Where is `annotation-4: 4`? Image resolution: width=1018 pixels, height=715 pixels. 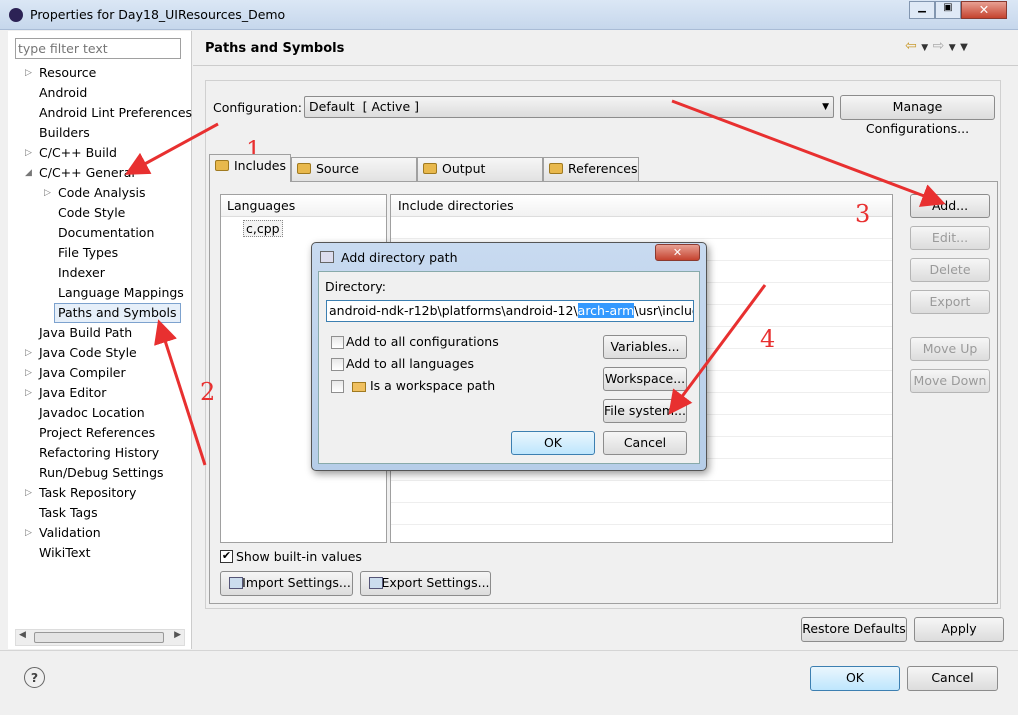 annotation-4: 4 is located at coordinates (768, 339).